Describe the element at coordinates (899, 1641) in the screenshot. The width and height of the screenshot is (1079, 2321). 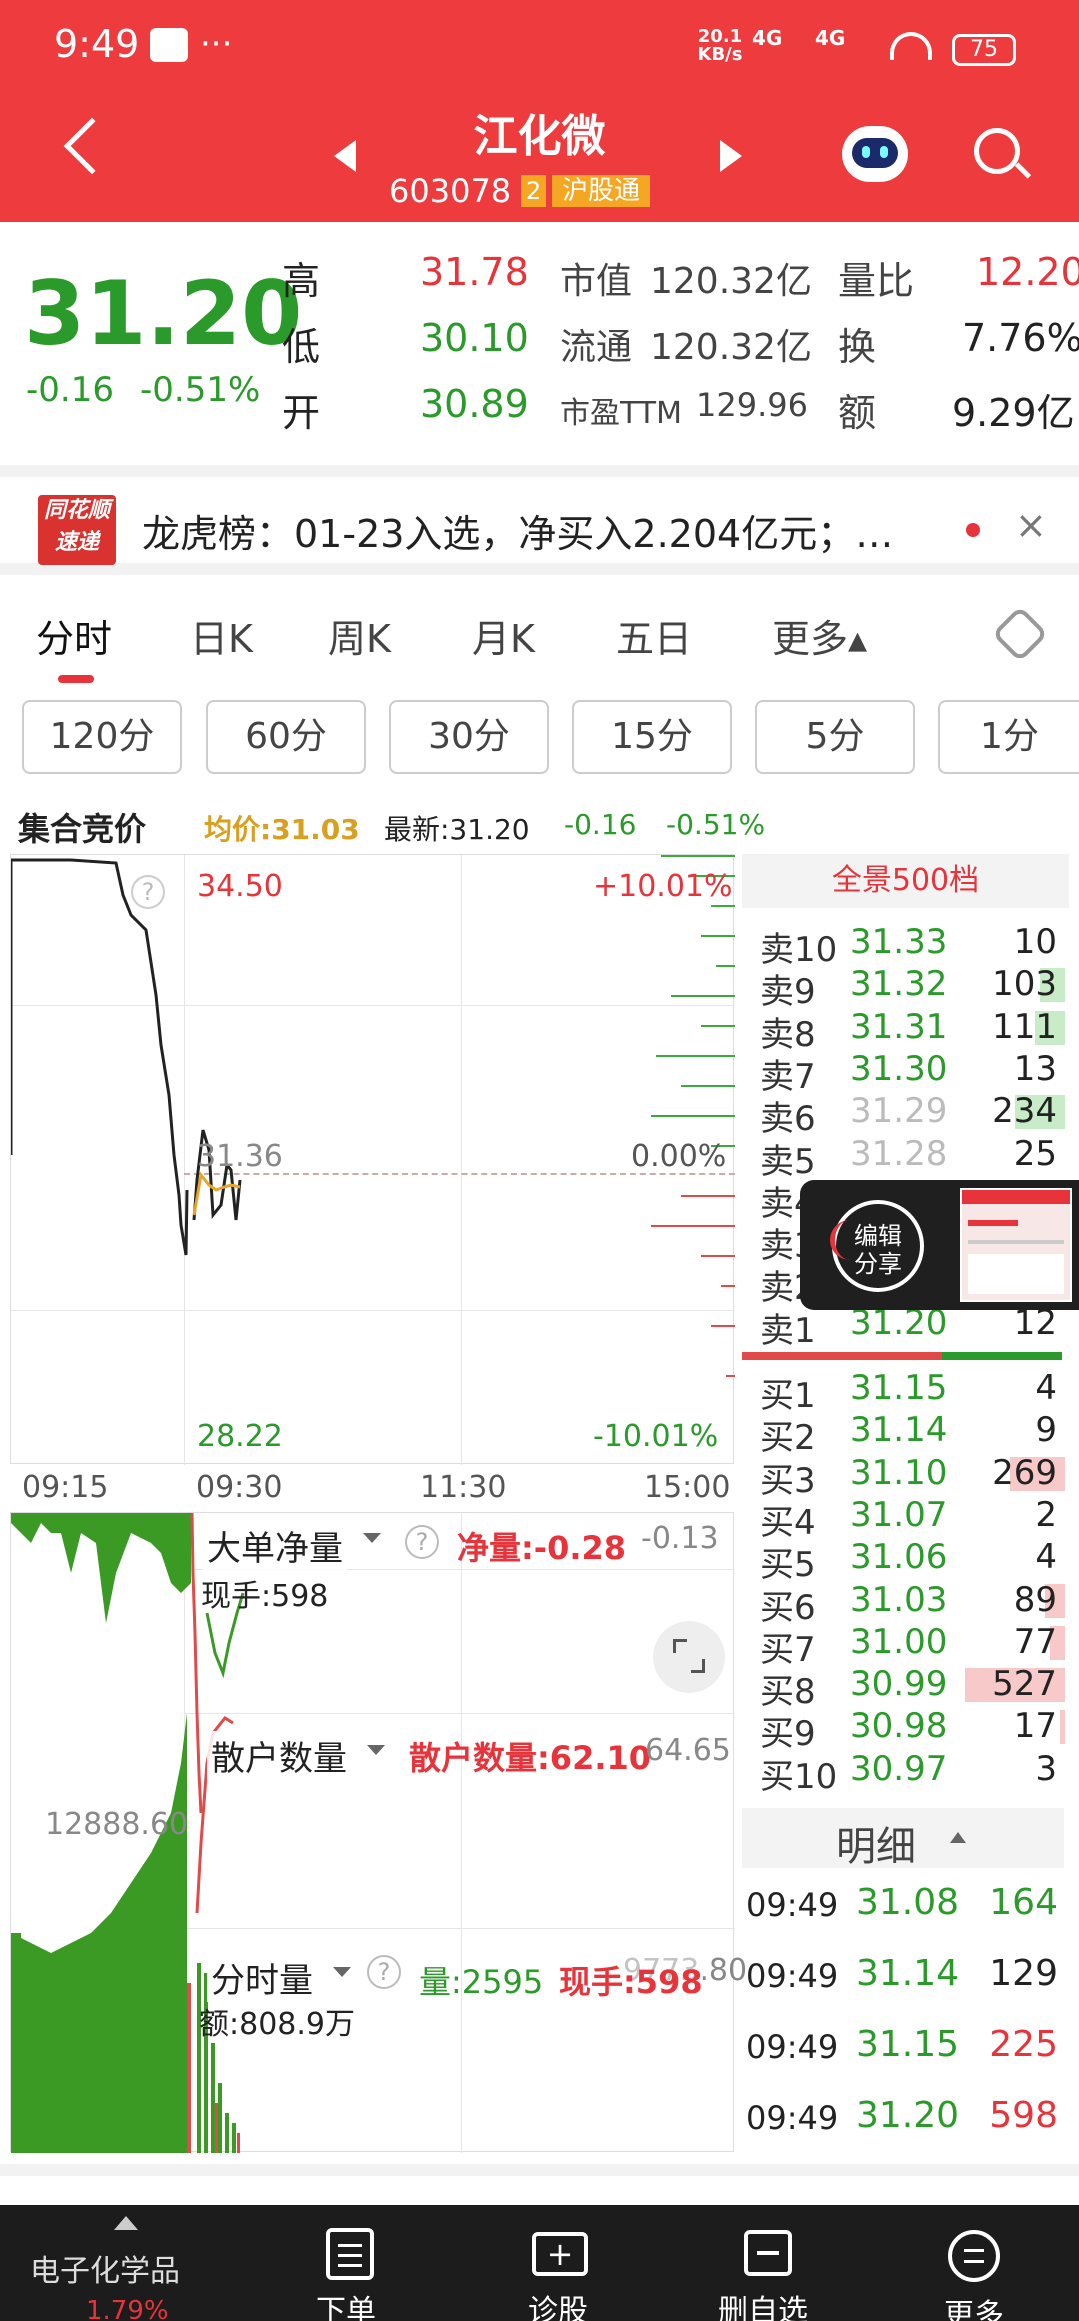
I see `bid-price: 31.00` at that location.